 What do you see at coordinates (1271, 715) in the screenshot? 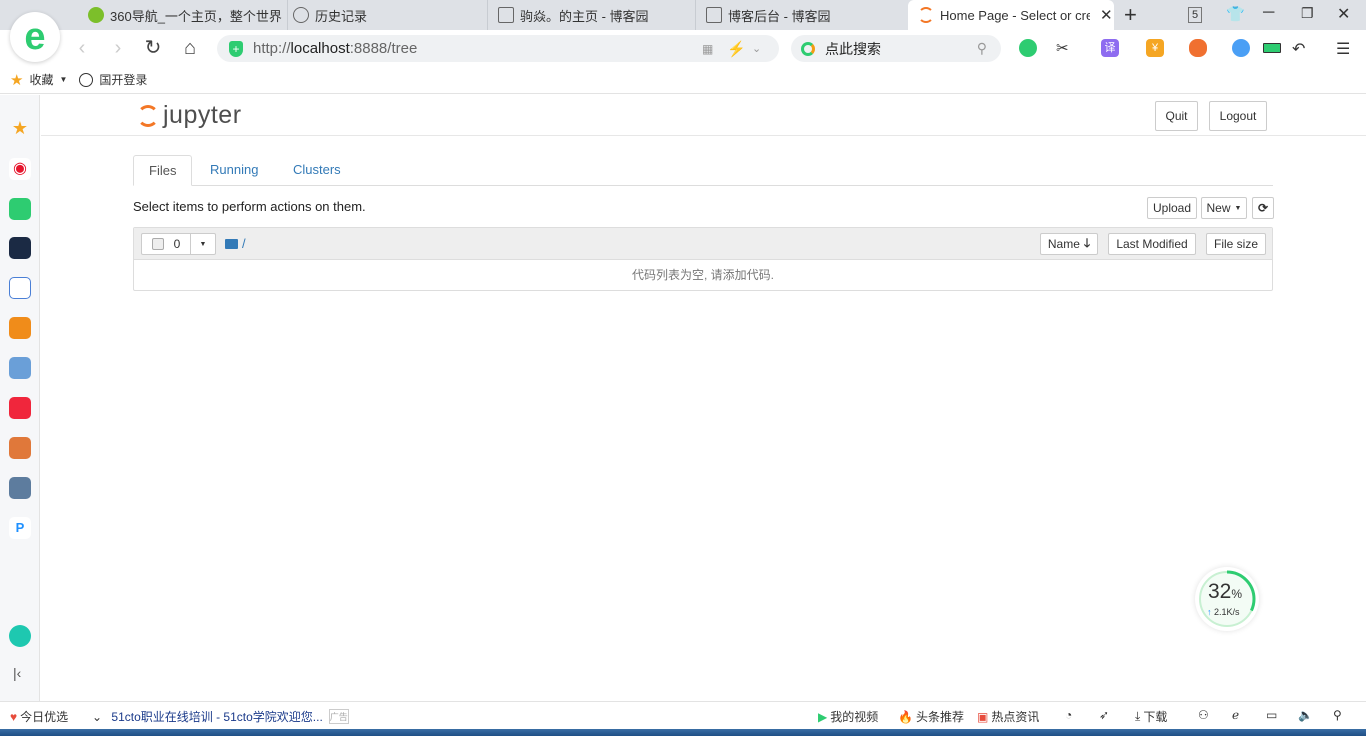
I see `window-icon: ▭` at bounding box center [1271, 715].